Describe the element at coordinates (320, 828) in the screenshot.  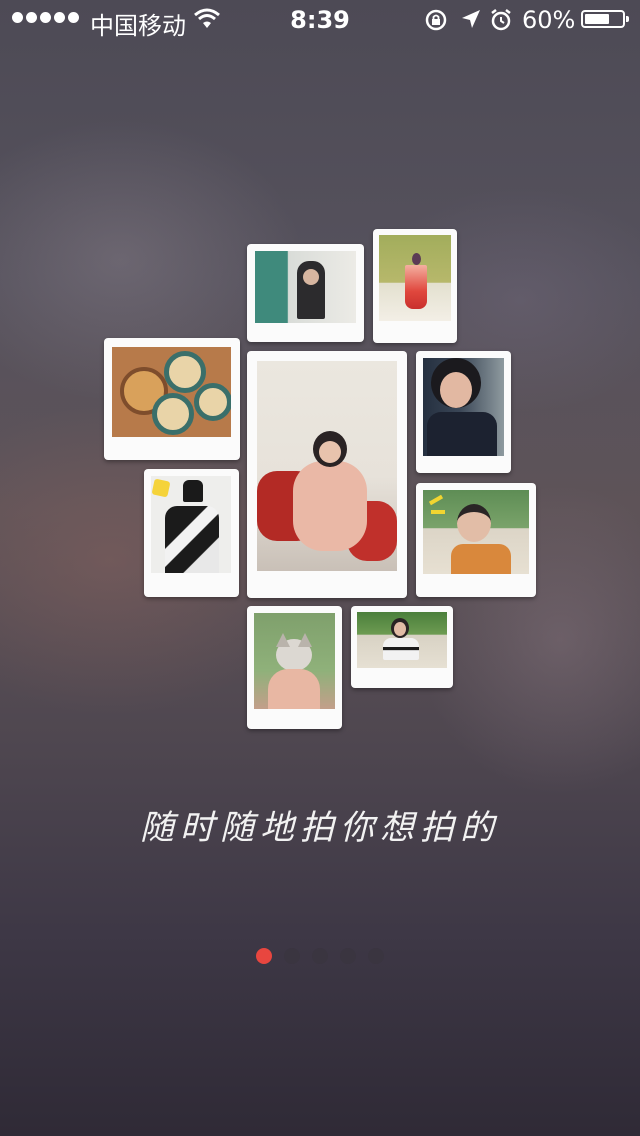
I see `onboarding-caption: 随时随地拍你想拍的` at that location.